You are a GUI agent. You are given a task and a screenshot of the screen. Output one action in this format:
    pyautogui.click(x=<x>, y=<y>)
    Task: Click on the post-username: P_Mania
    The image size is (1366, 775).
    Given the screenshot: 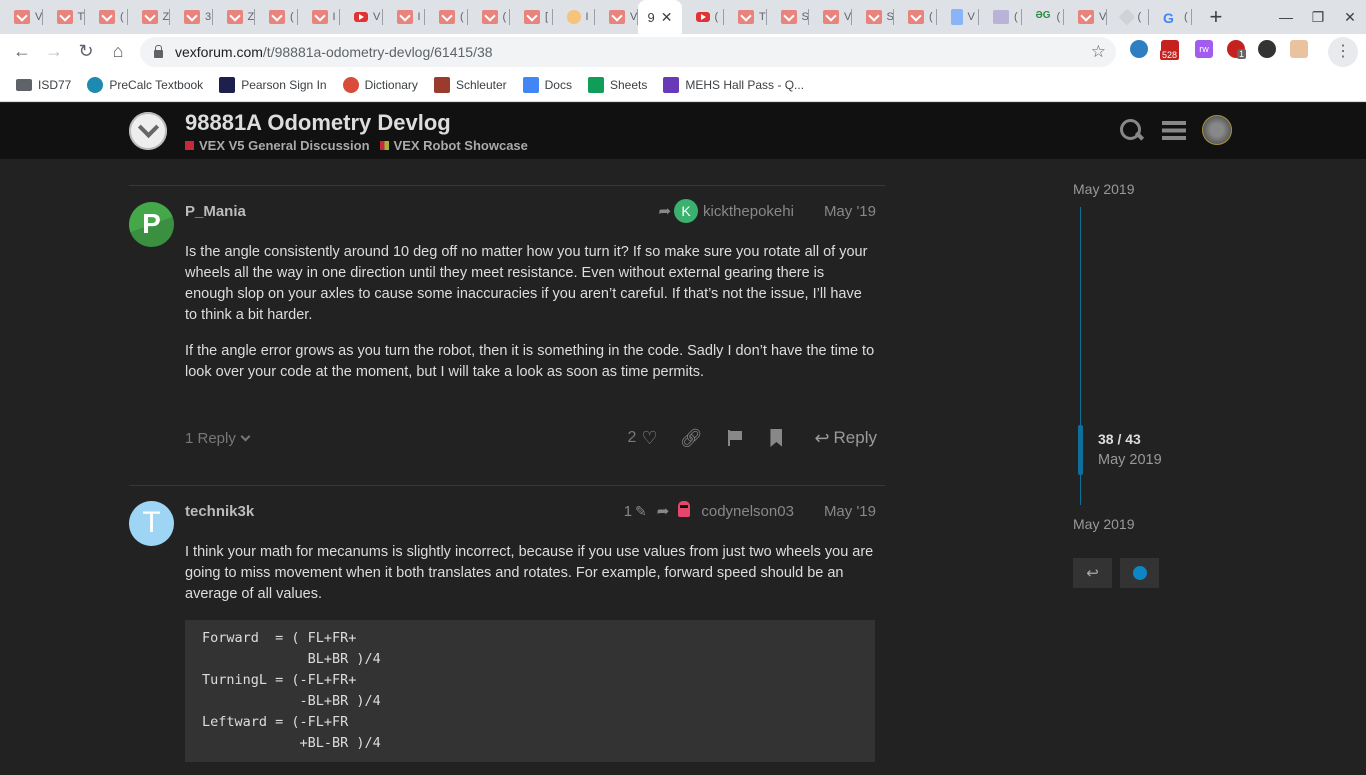 What is the action you would take?
    pyautogui.click(x=215, y=211)
    